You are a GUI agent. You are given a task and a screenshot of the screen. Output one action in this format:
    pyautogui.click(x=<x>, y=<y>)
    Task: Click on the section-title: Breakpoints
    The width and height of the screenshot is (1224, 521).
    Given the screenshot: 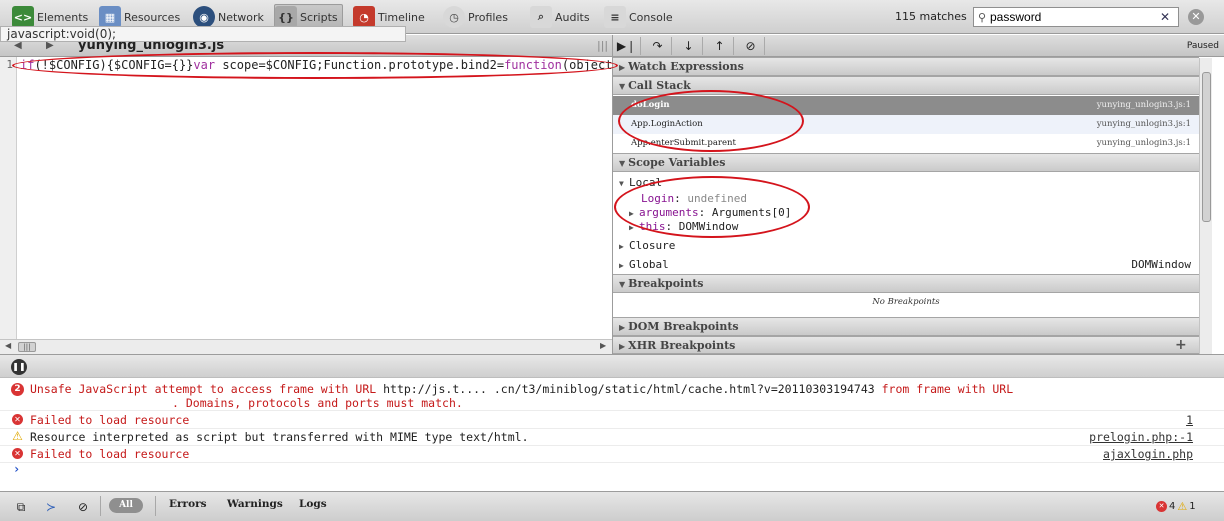 What is the action you would take?
    pyautogui.click(x=666, y=283)
    